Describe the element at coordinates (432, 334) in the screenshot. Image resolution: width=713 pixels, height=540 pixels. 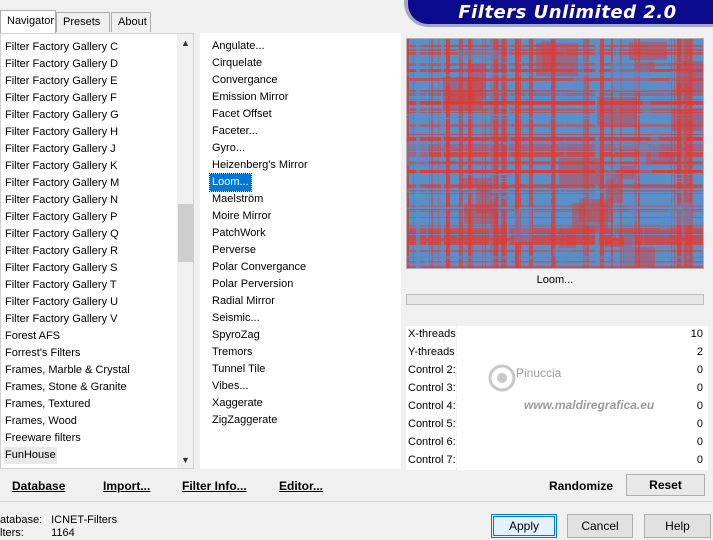
I see `control-label: X-threads` at that location.